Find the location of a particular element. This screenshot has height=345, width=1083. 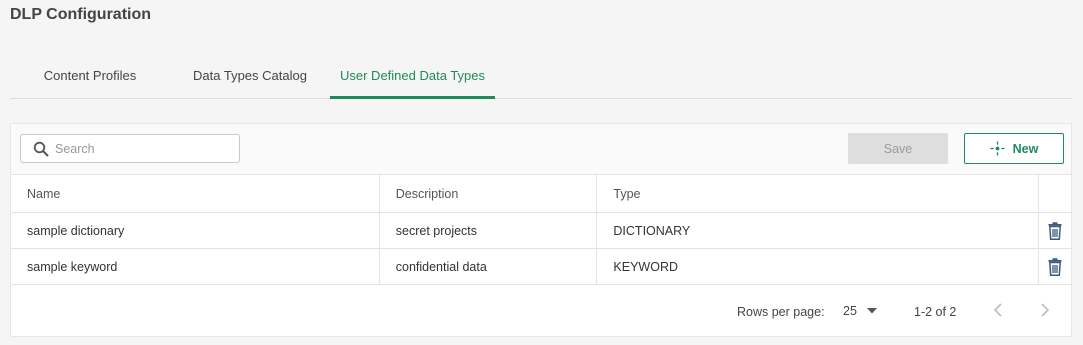

cell-type: KEYWORD is located at coordinates (817, 266).